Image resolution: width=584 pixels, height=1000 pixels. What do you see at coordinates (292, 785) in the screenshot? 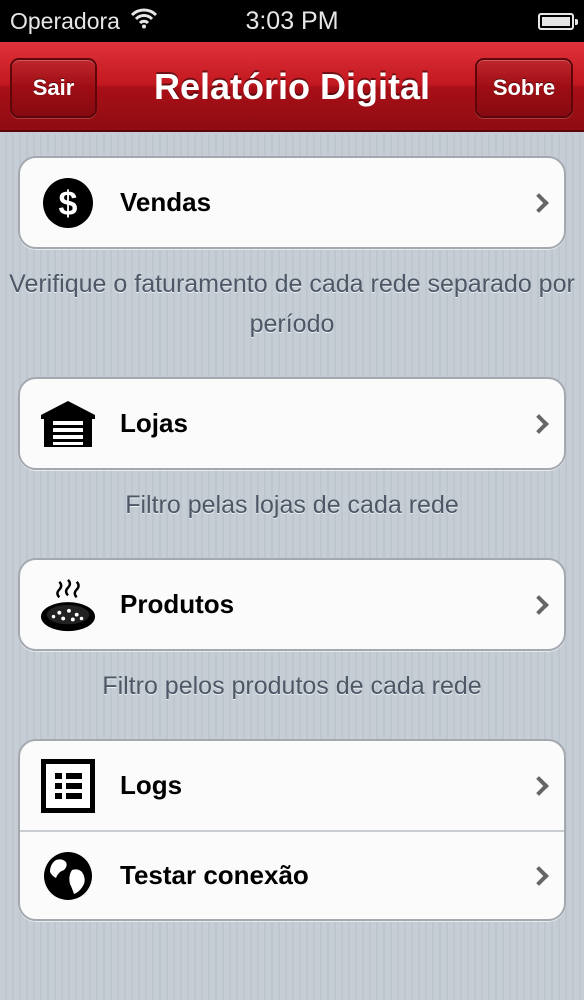
I see `menu-item-logs: Logs` at bounding box center [292, 785].